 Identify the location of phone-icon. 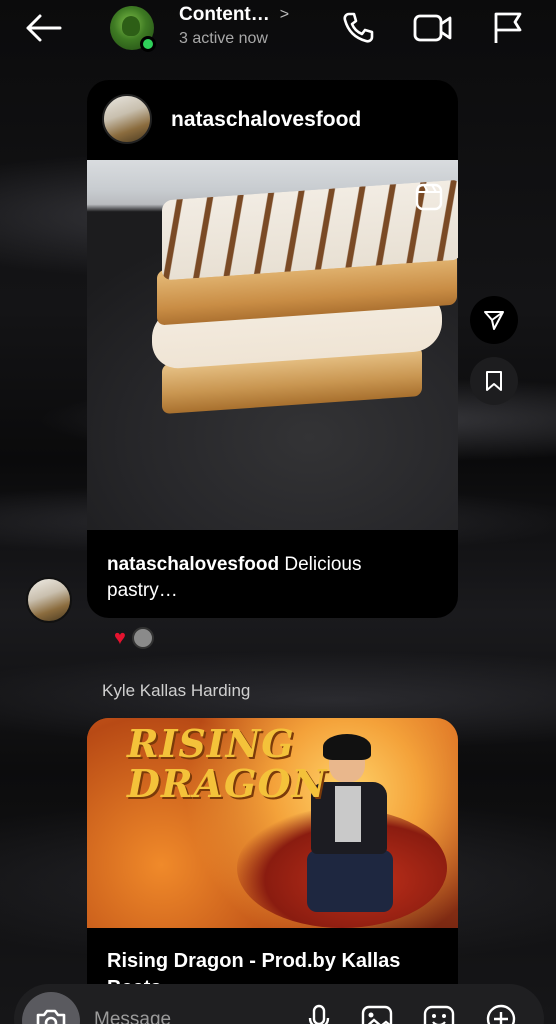
(358, 27).